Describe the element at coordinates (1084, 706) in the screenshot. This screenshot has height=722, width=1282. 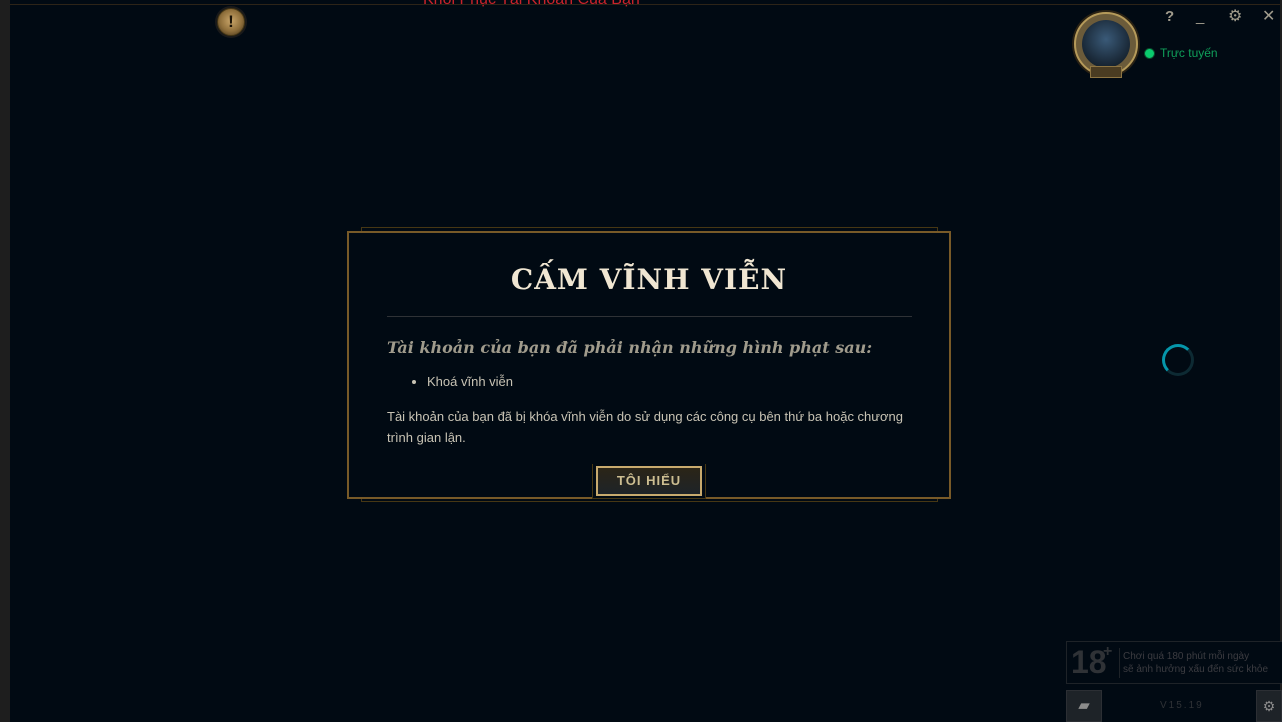
I see `chat-icon: ▰` at that location.